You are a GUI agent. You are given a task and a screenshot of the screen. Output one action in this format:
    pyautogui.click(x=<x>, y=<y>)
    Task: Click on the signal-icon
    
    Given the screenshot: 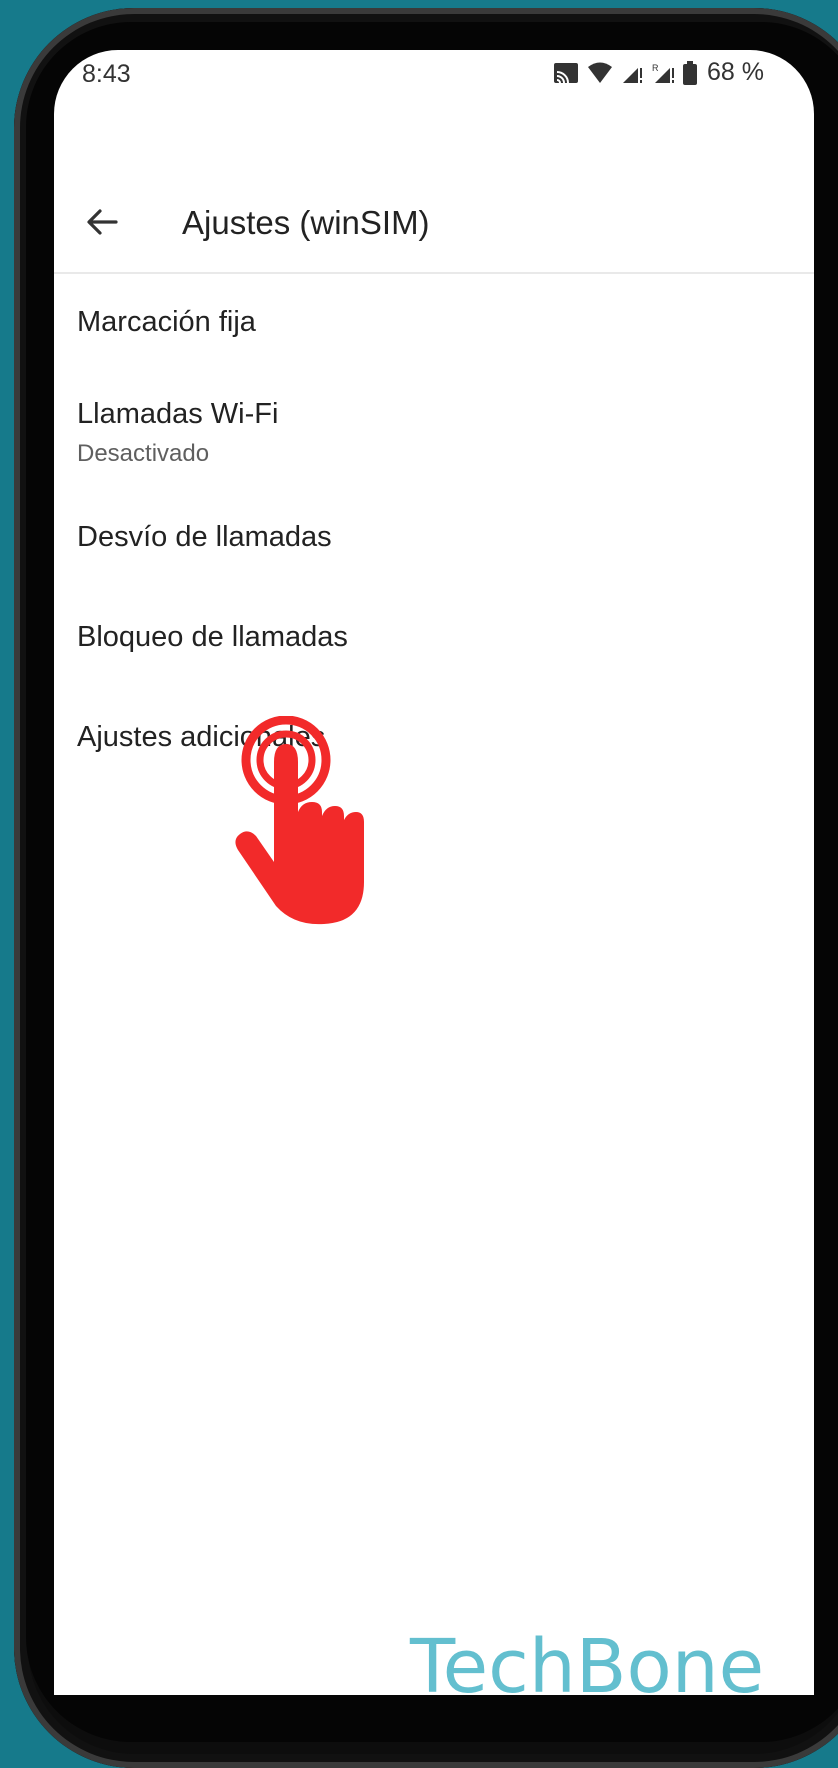 What is the action you would take?
    pyautogui.click(x=633, y=75)
    